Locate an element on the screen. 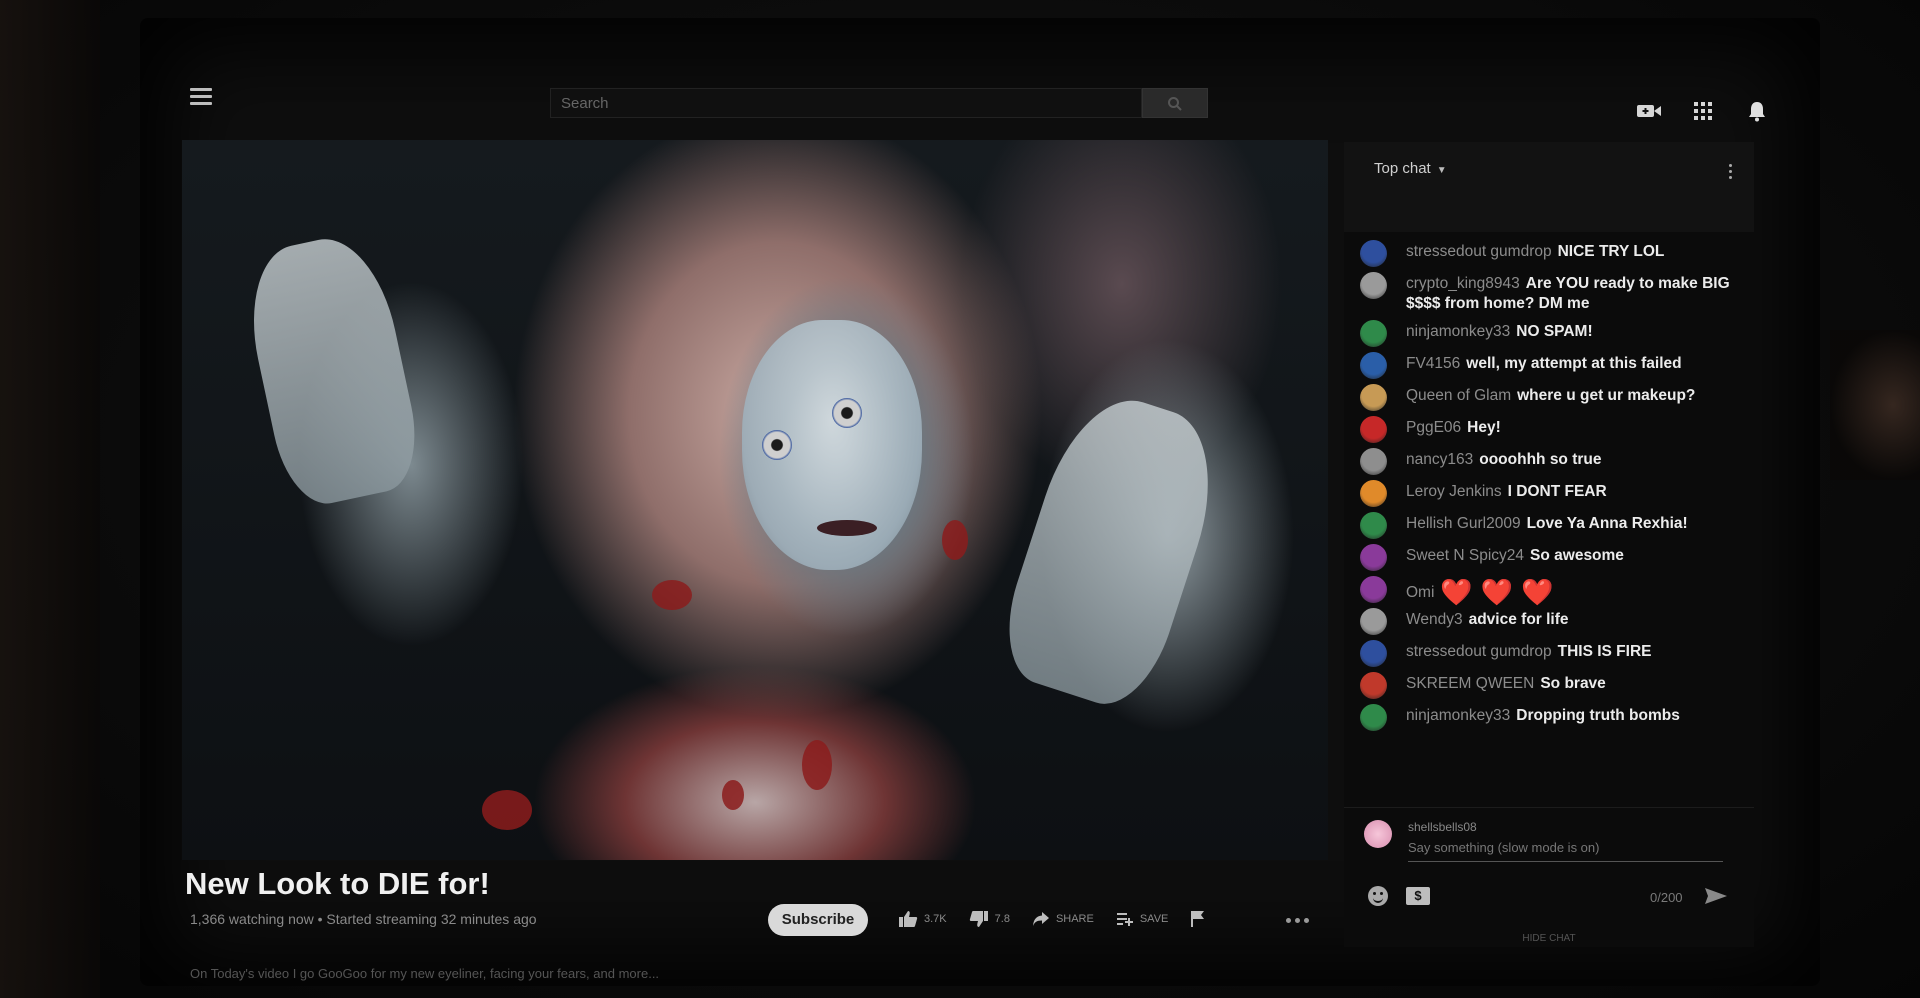  chat-author: SKREEM QWEEN is located at coordinates (1470, 683).